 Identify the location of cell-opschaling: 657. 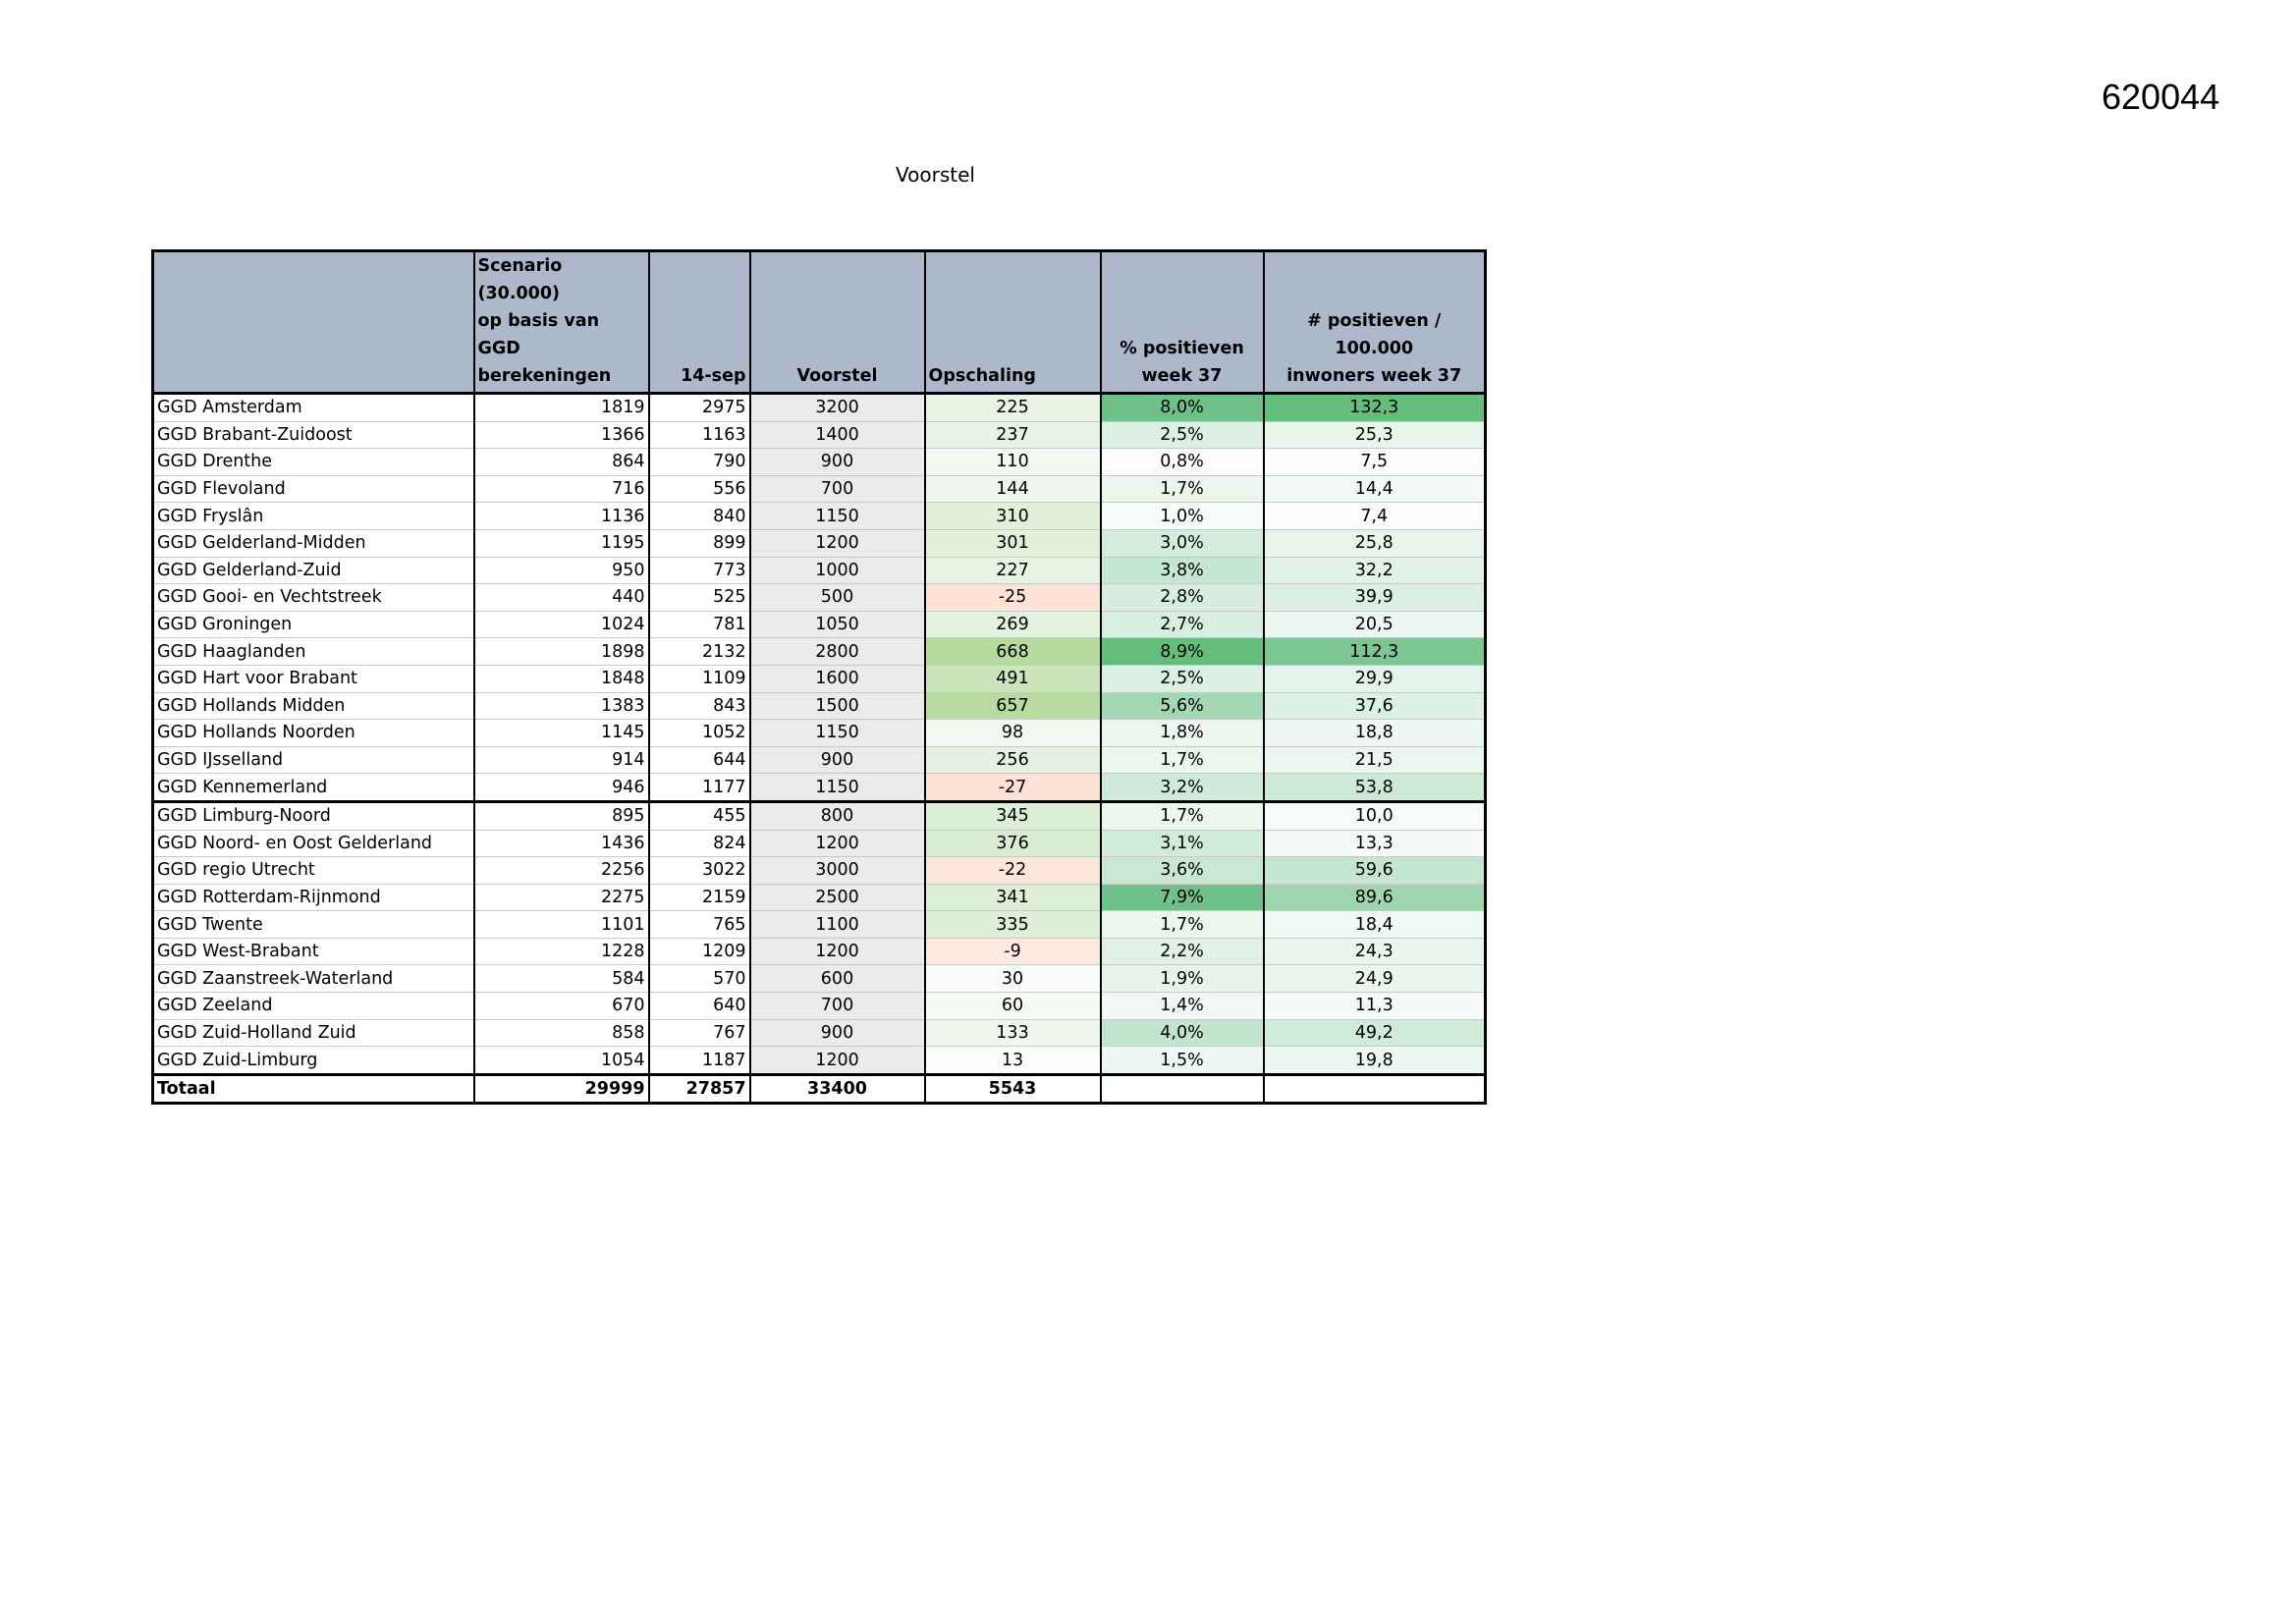
(1013, 706).